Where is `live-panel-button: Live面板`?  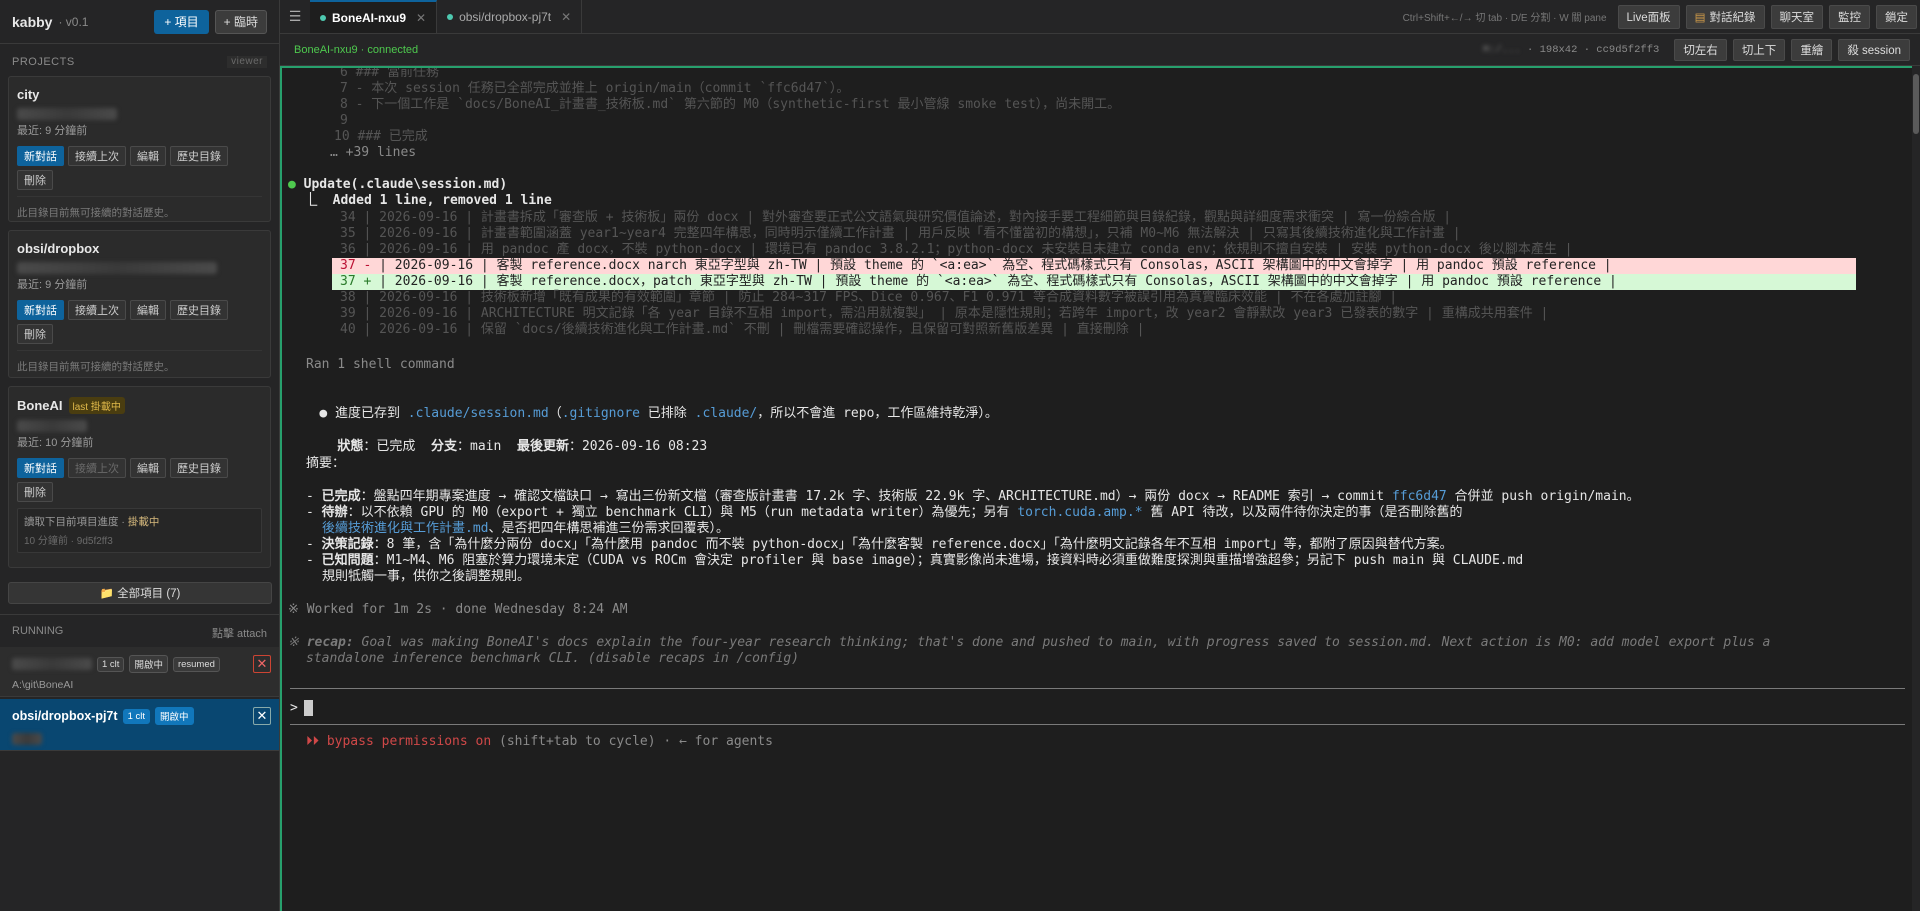
live-panel-button: Live面板 is located at coordinates (1648, 17).